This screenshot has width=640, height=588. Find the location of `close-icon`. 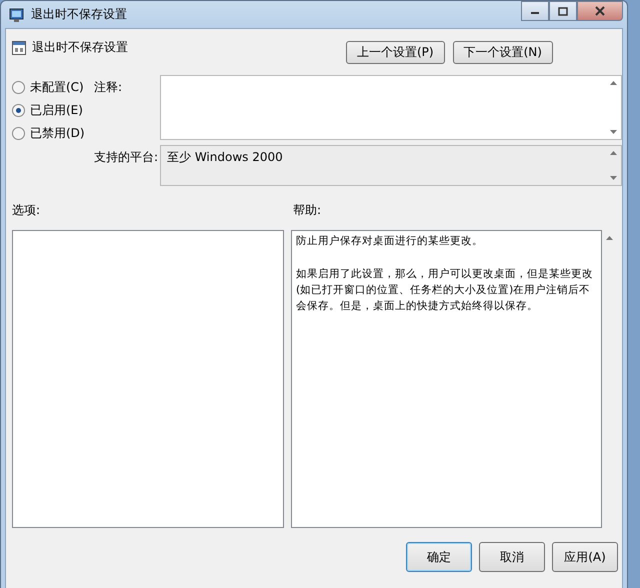

close-icon is located at coordinates (600, 11).